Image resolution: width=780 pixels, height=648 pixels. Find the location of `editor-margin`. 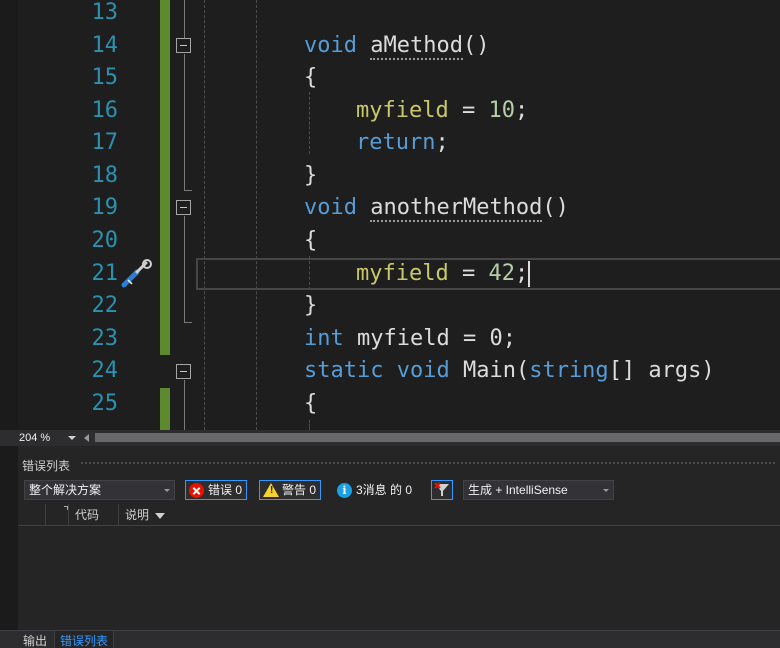

editor-margin is located at coordinates (9, 215).